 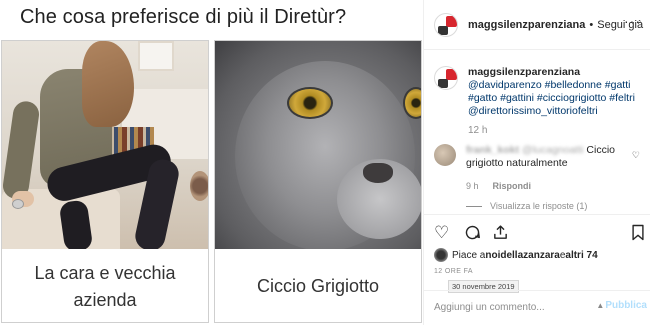 What do you see at coordinates (108, 84) in the screenshot?
I see `hair-shape` at bounding box center [108, 84].